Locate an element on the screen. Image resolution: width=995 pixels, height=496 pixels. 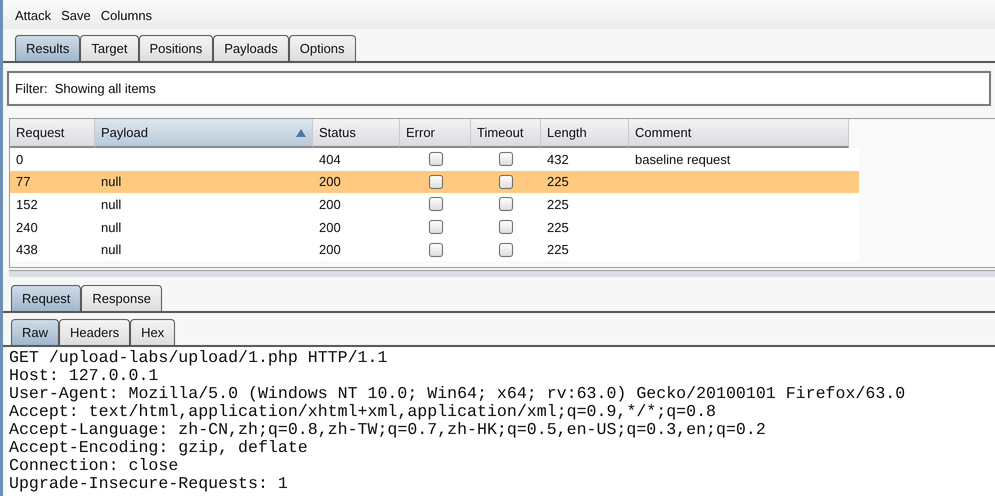
tab: Response is located at coordinates (121, 298).